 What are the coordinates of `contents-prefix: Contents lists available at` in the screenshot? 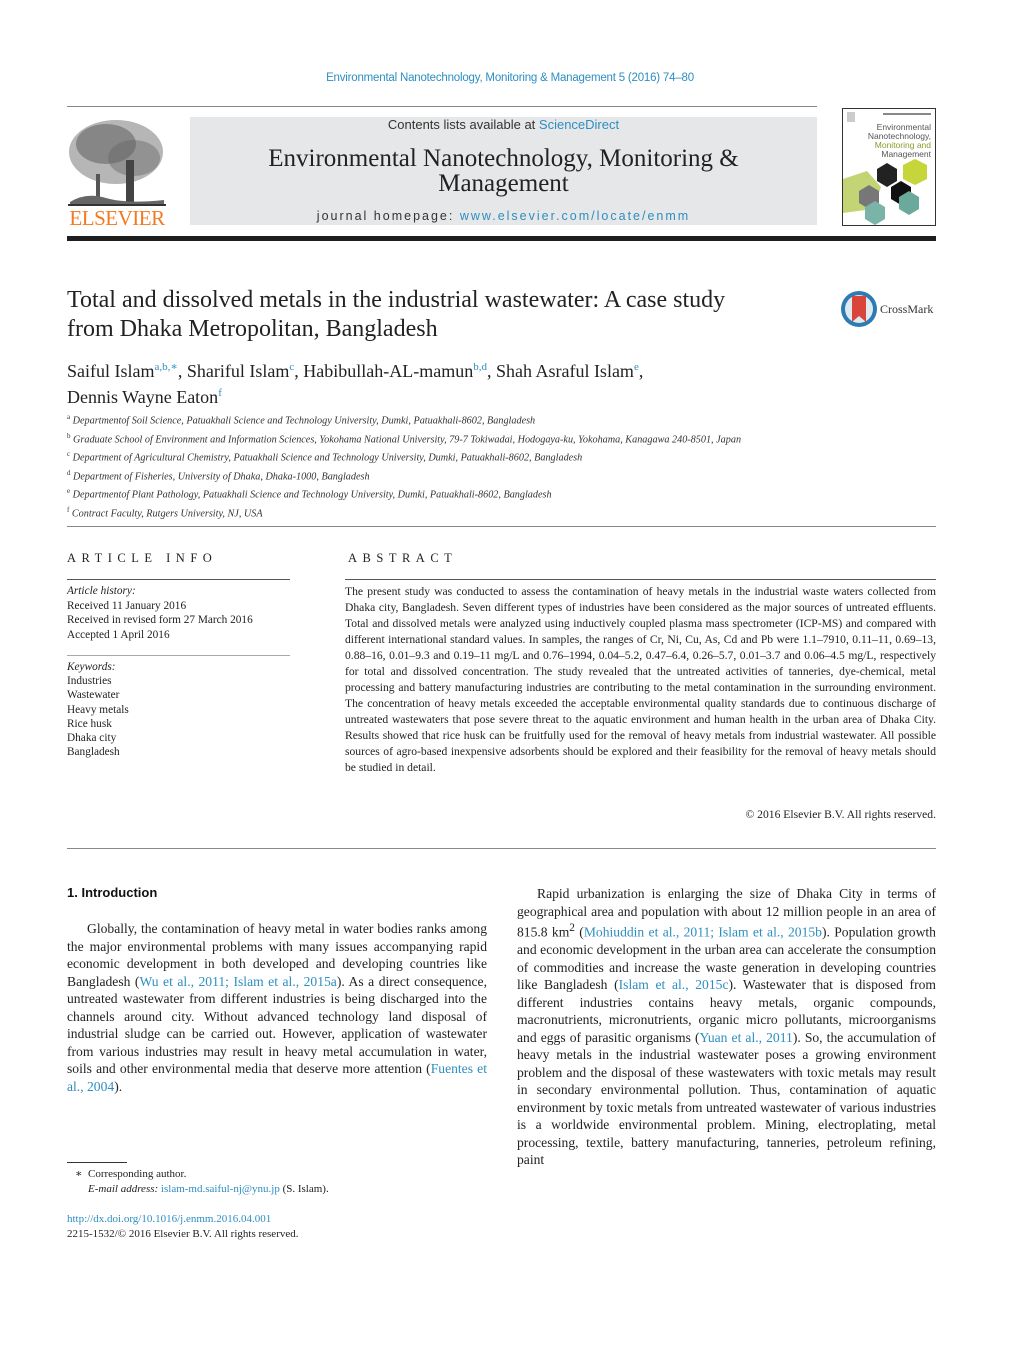 It's located at (463, 124).